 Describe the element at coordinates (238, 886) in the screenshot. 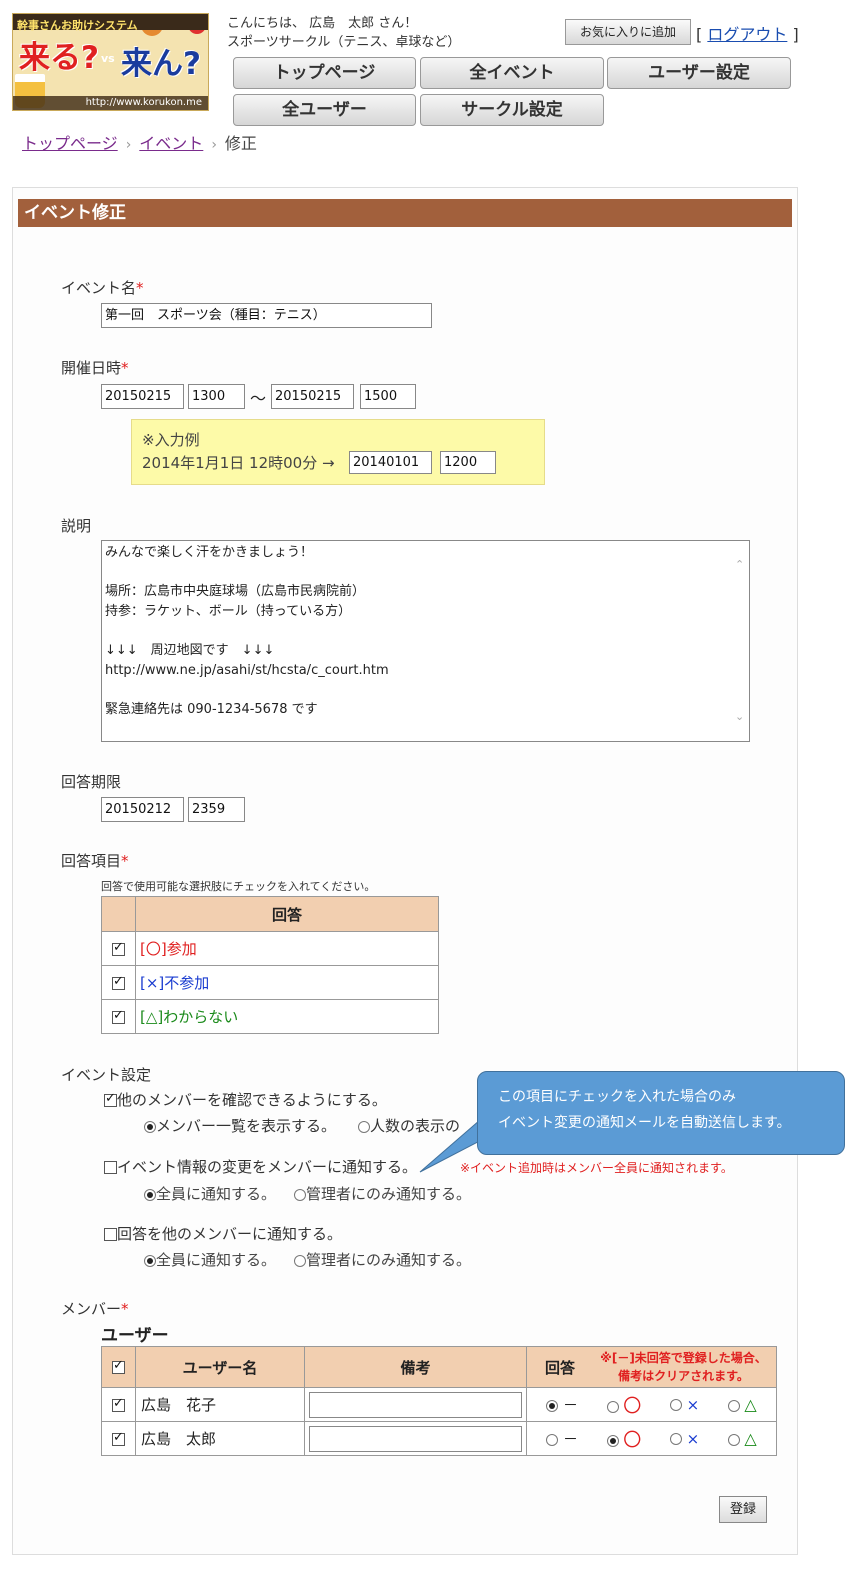

I see `answer-items-hint: 回答で使用可能な選択肢にチェックを入れてください。` at that location.